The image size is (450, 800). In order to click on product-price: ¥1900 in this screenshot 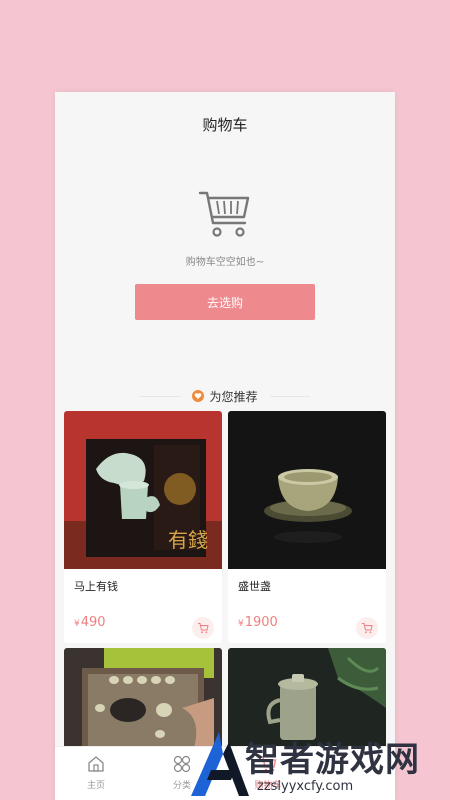, I will do `click(258, 622)`.